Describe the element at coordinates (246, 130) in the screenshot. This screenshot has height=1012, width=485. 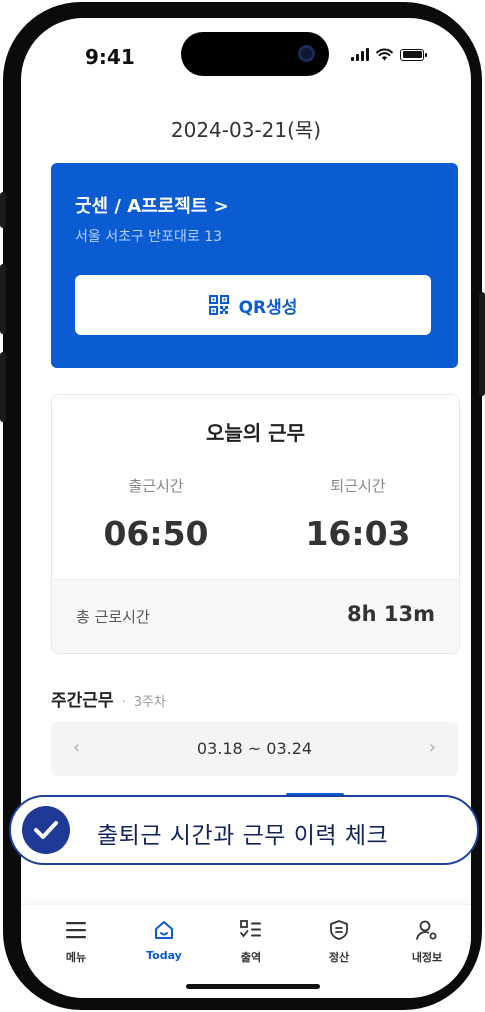
I see `page-date: 2024-03-21(목)` at that location.